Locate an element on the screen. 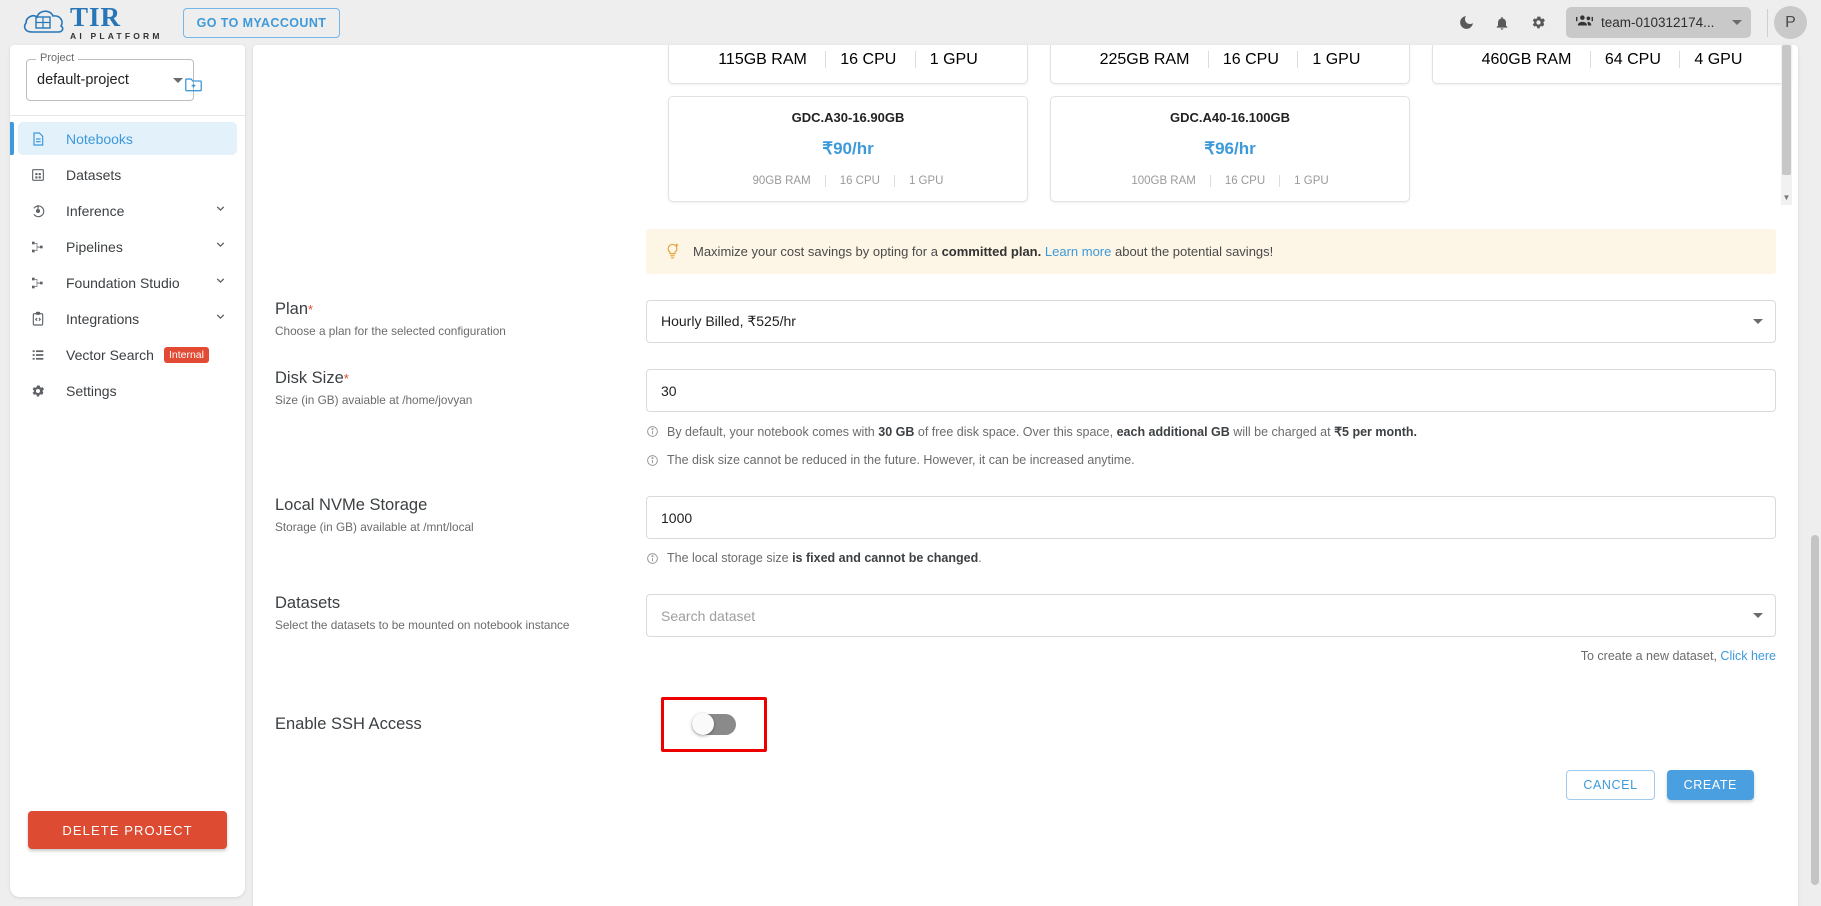 The image size is (1821, 906). required-marker: * is located at coordinates (346, 378).